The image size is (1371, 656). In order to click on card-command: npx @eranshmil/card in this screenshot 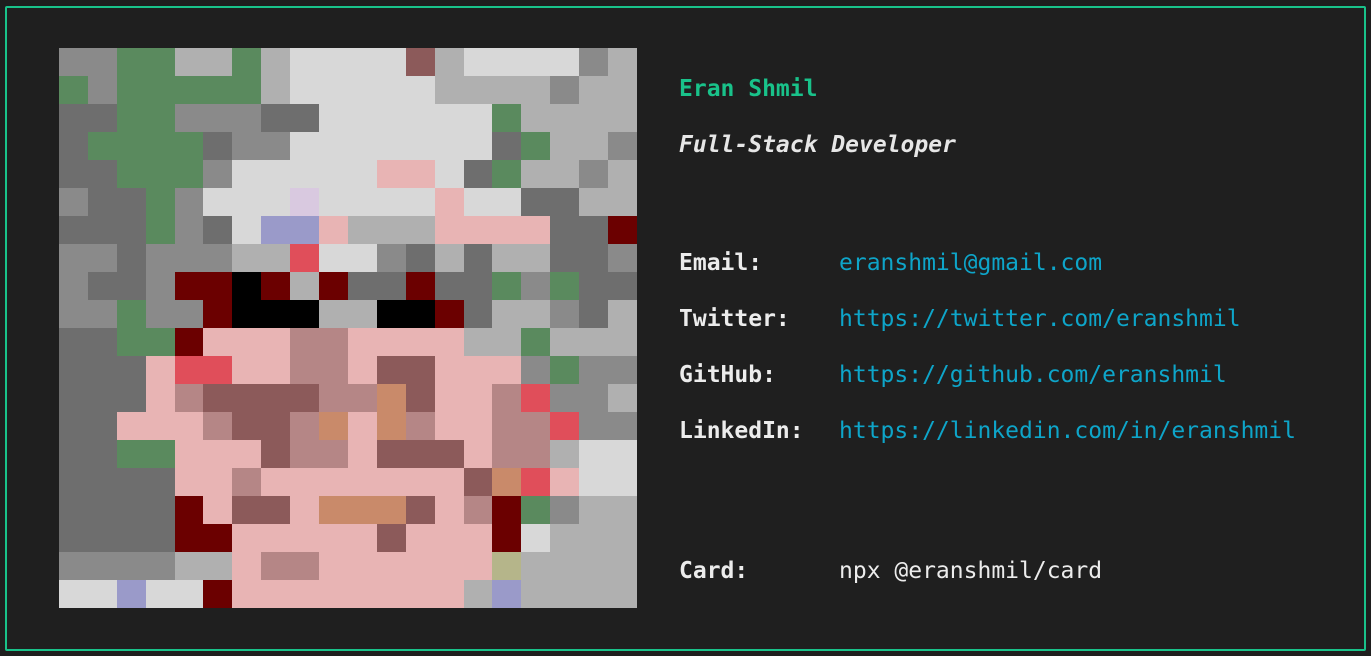, I will do `click(970, 571)`.